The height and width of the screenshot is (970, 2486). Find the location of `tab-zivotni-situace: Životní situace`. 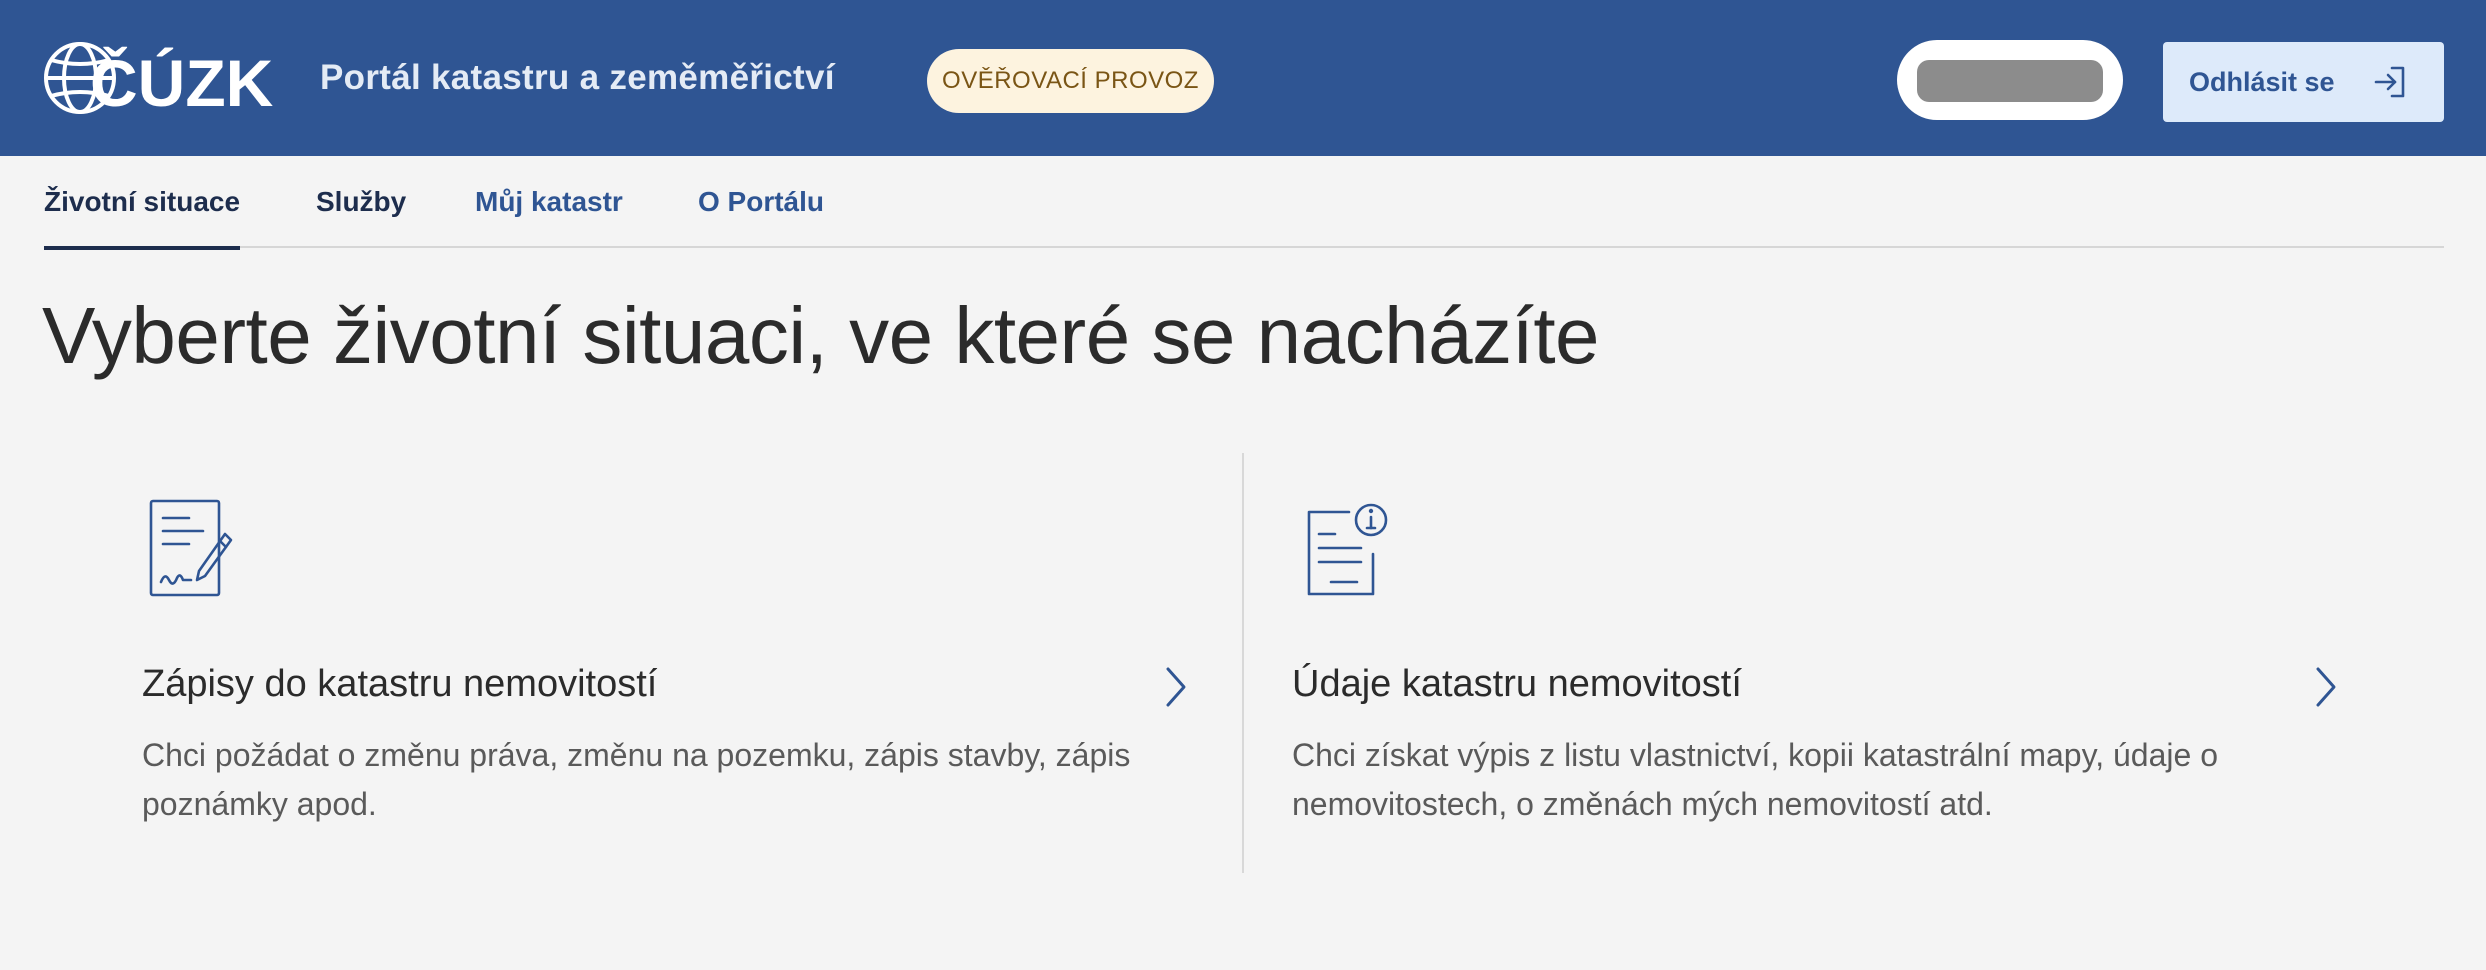

tab-zivotni-situace: Životní situace is located at coordinates (142, 203).